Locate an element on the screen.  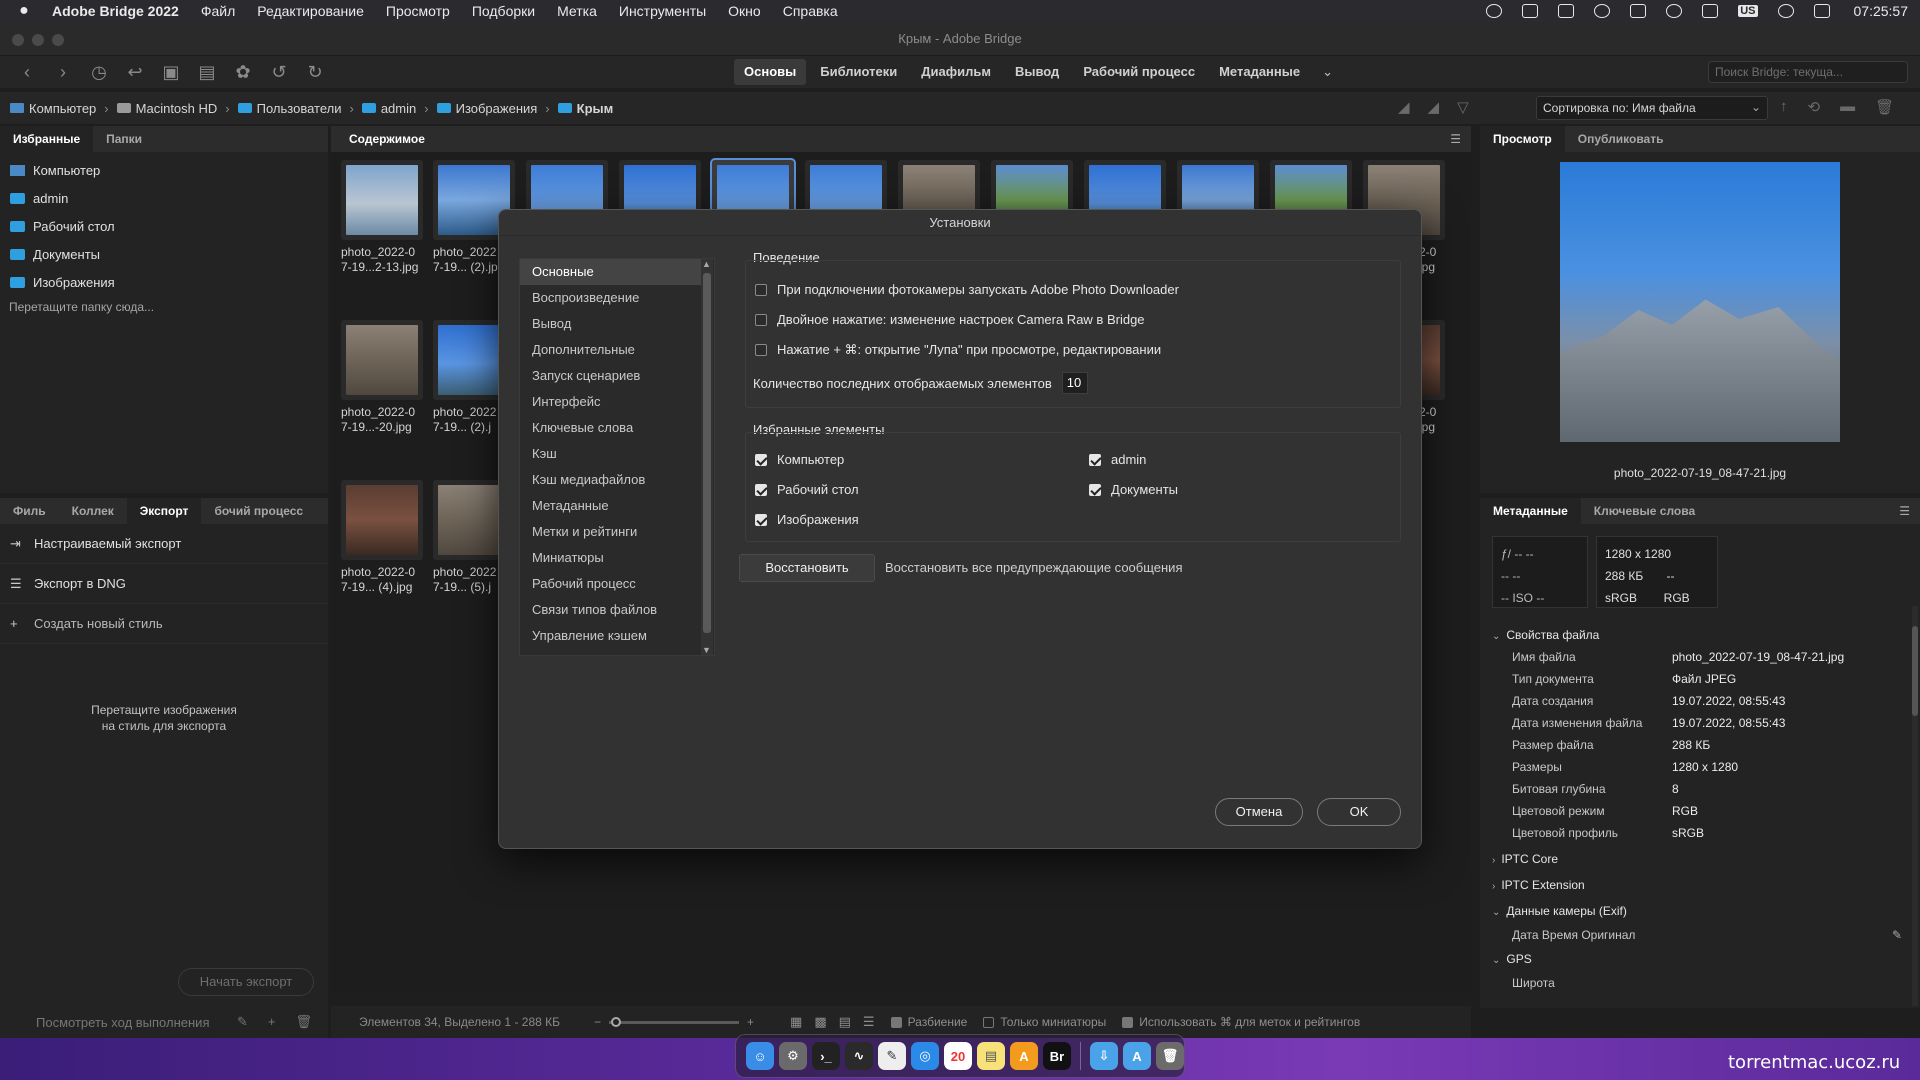
notes-icon: ▤ is located at coordinates (991, 1056).